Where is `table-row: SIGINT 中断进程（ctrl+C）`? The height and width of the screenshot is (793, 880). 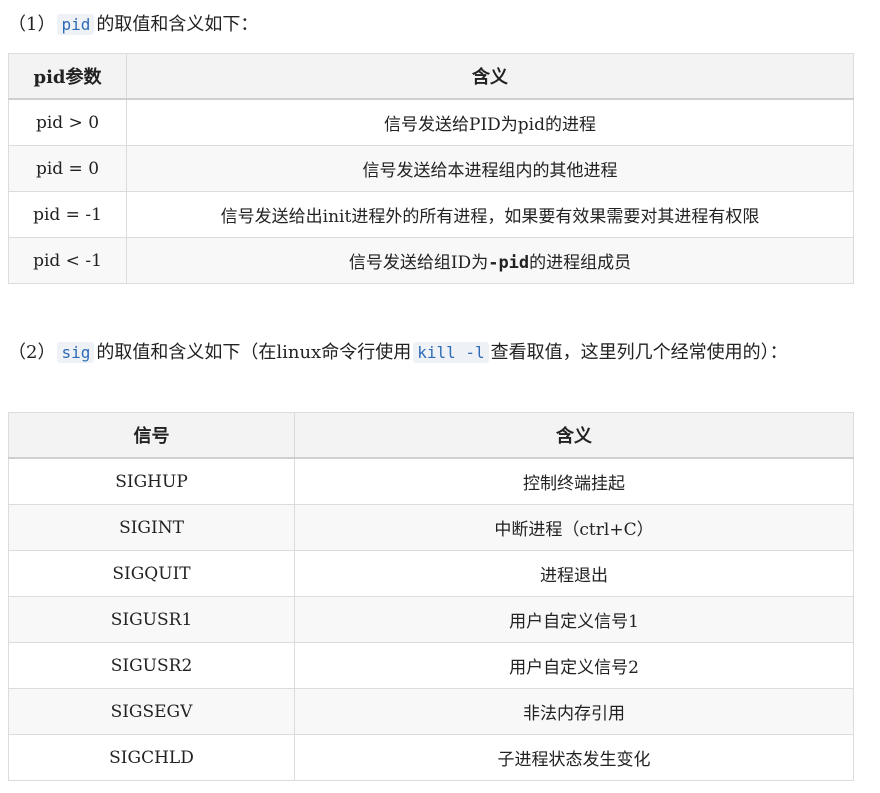 table-row: SIGINT 中断进程（ctrl+C） is located at coordinates (431, 527).